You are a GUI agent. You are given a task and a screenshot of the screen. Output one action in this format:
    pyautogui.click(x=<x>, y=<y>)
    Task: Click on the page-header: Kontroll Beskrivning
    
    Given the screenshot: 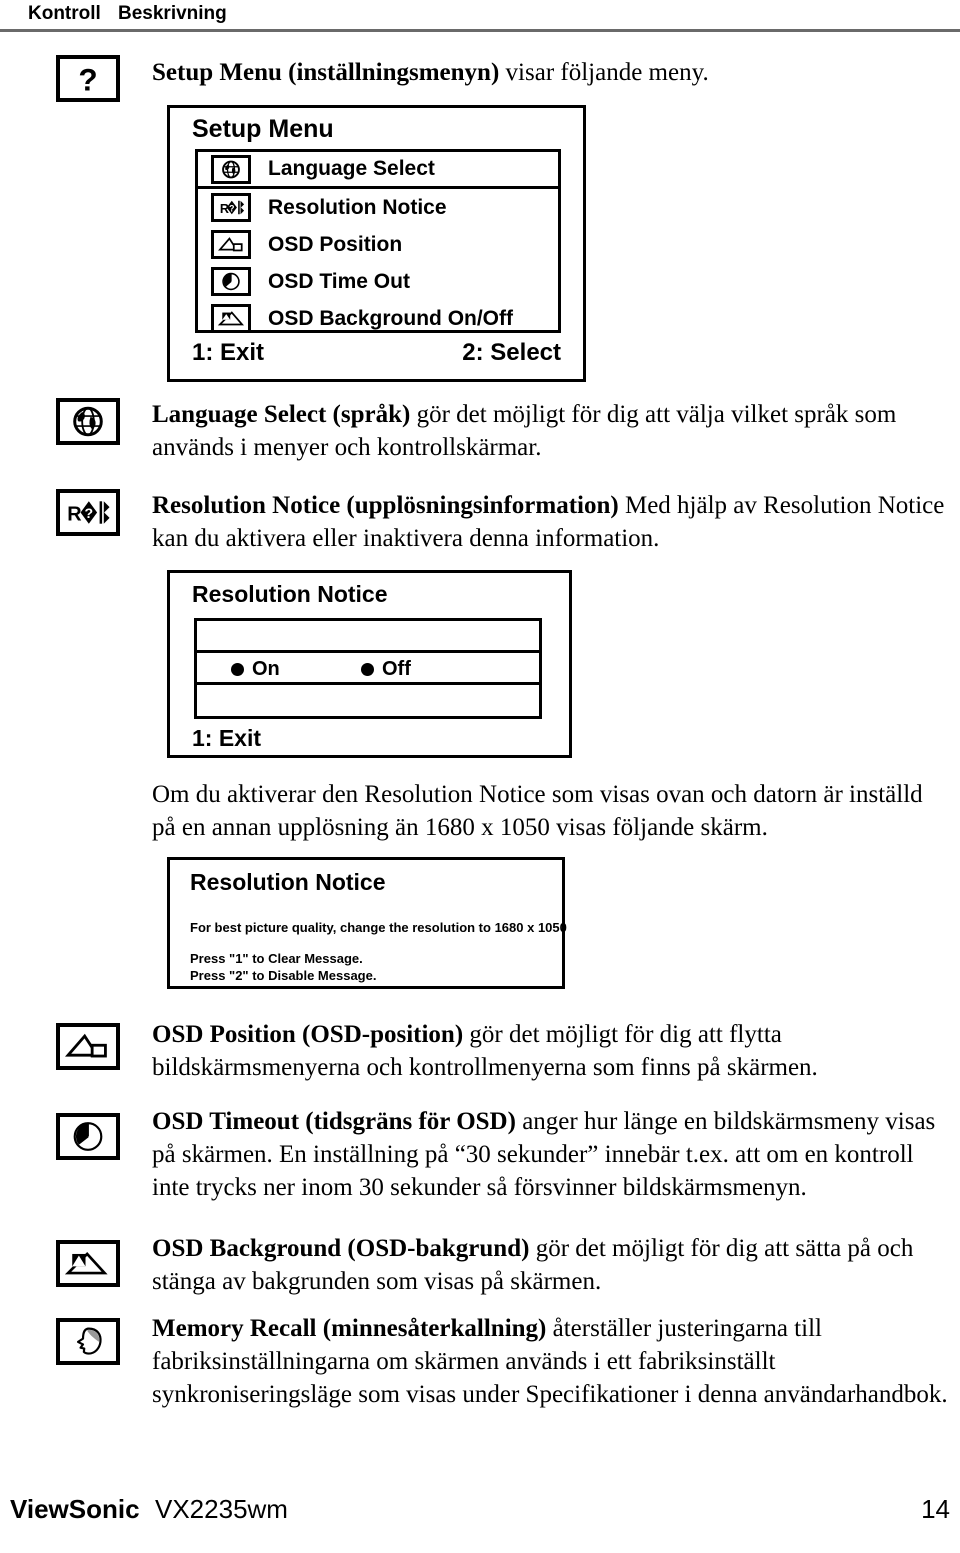 What is the action you would take?
    pyautogui.click(x=480, y=14)
    